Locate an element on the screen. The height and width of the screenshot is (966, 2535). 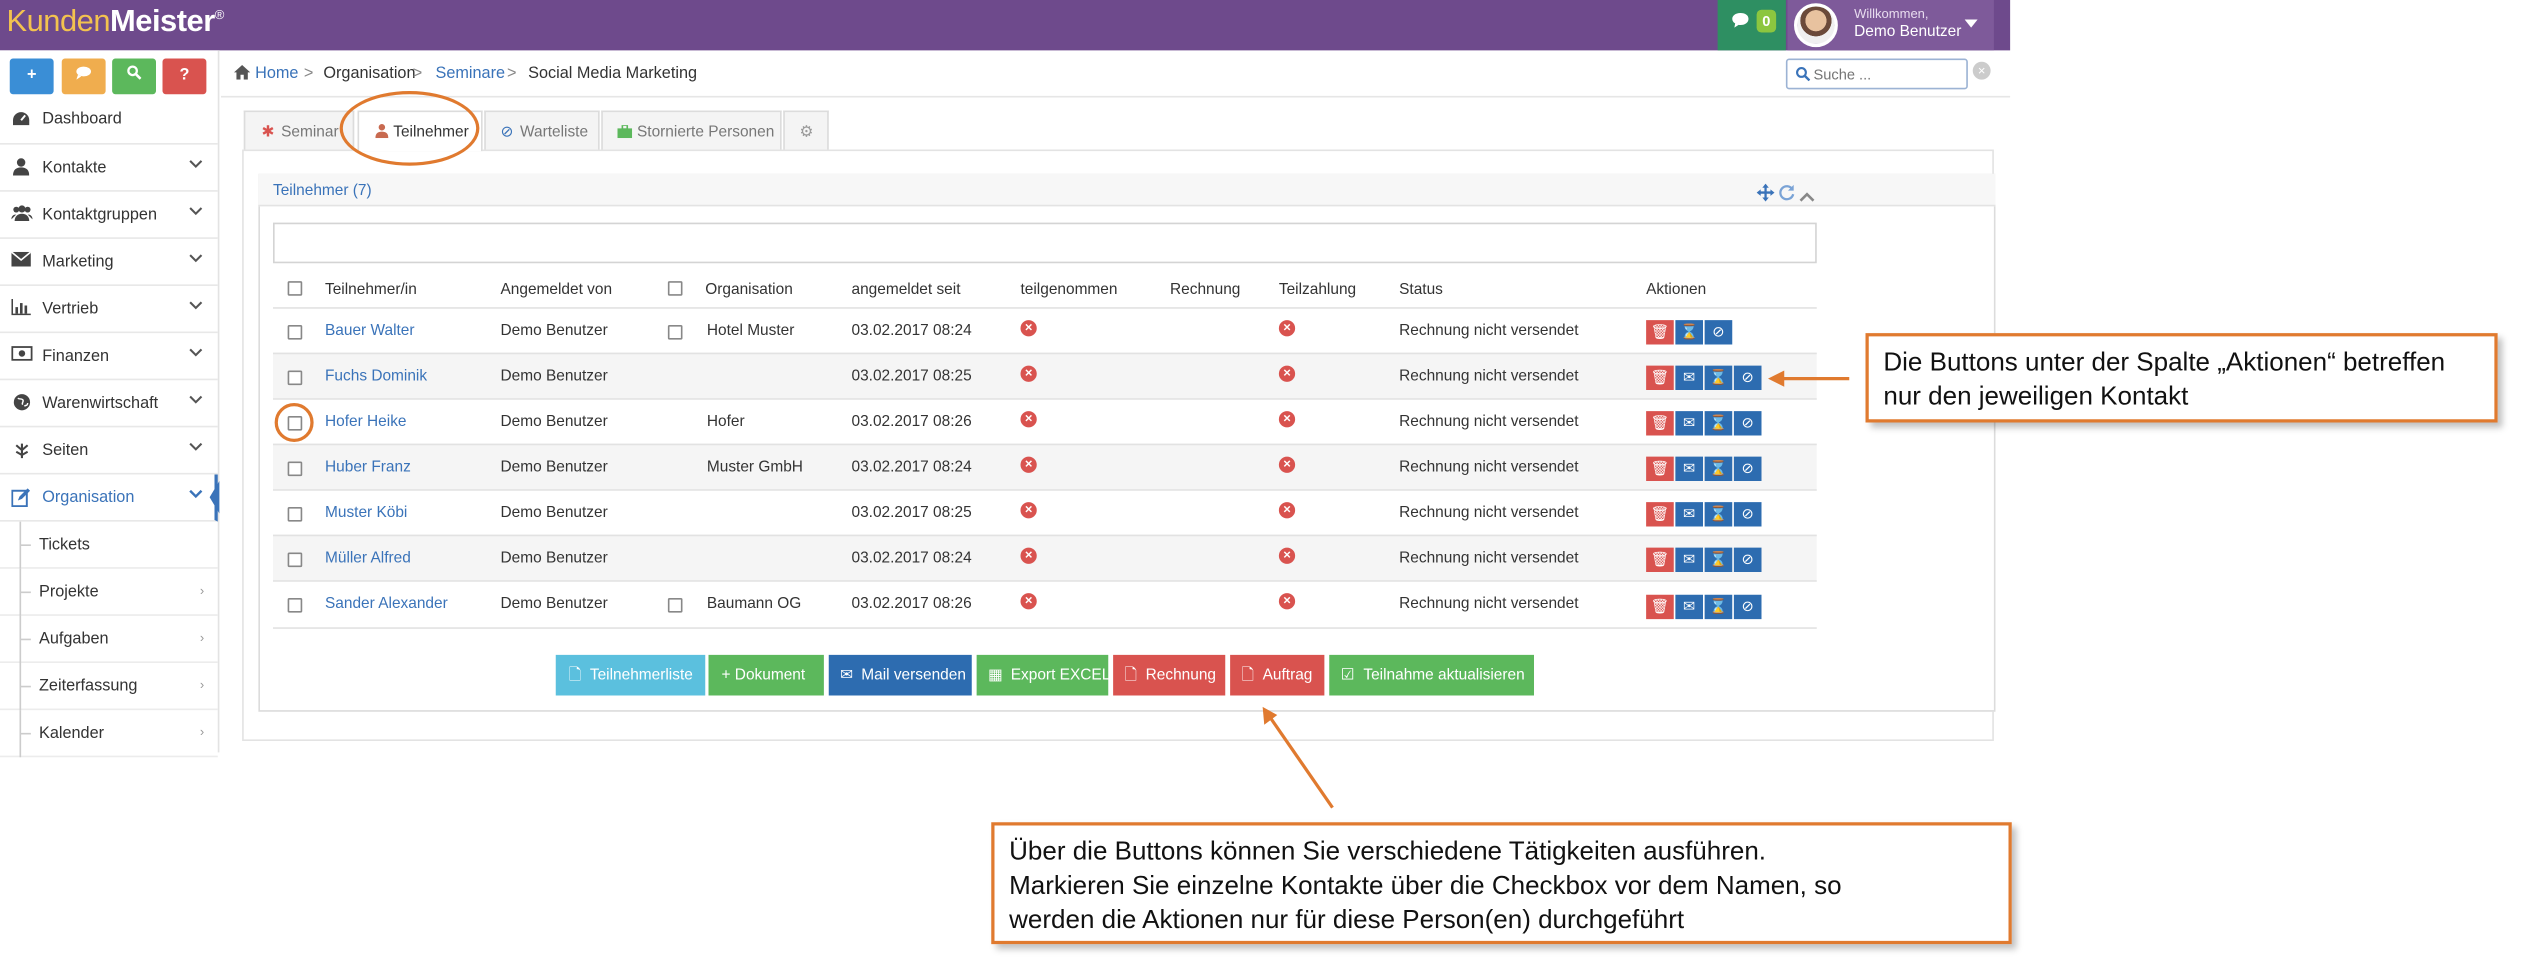
annotation-arrows is located at coordinates (1556, 589).